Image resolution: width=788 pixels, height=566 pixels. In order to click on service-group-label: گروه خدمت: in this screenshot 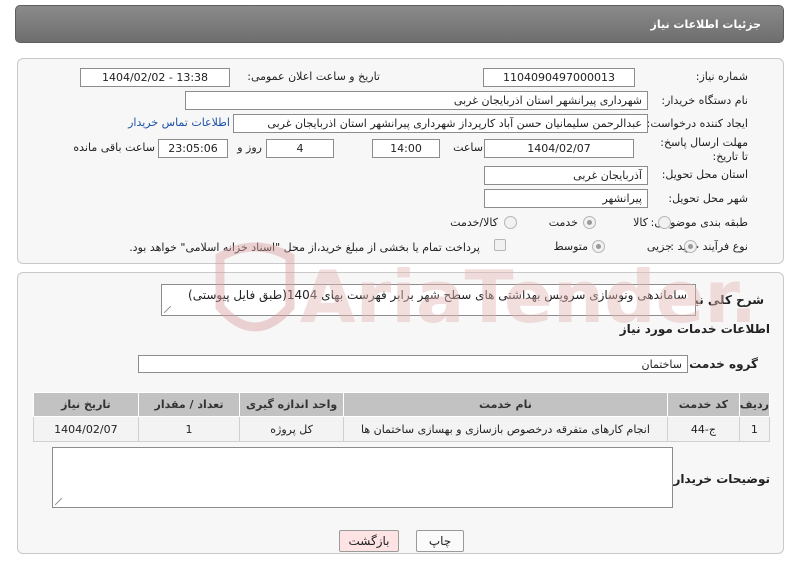, I will do `click(721, 364)`.